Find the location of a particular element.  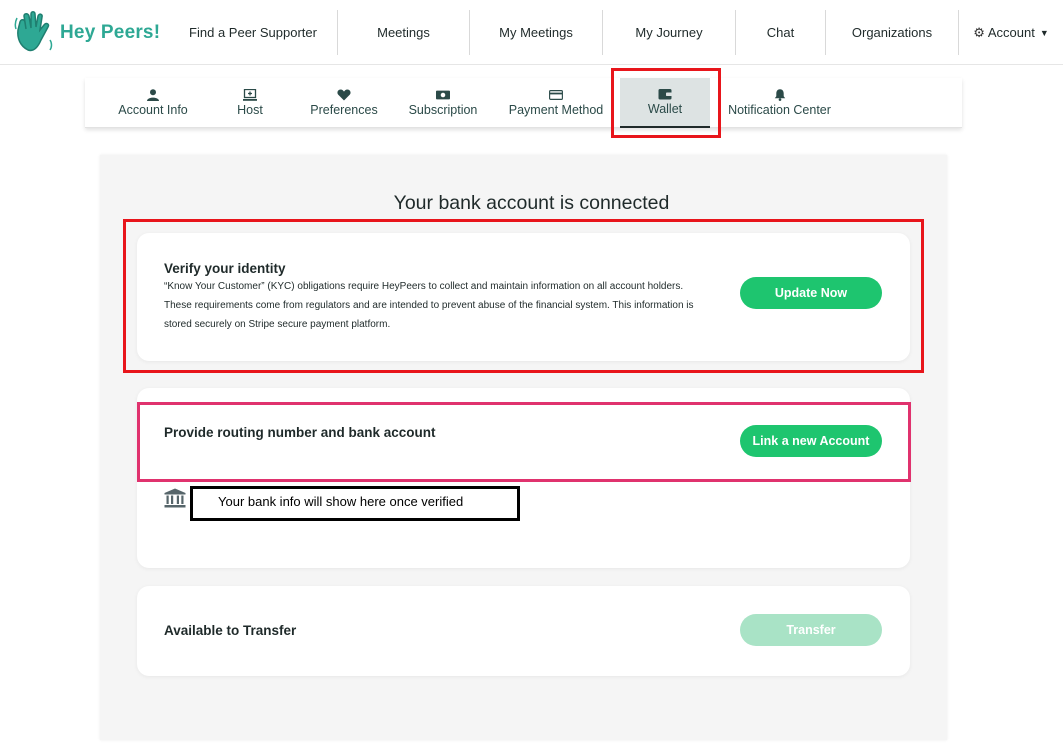

bank-account-highlight is located at coordinates (524, 442).